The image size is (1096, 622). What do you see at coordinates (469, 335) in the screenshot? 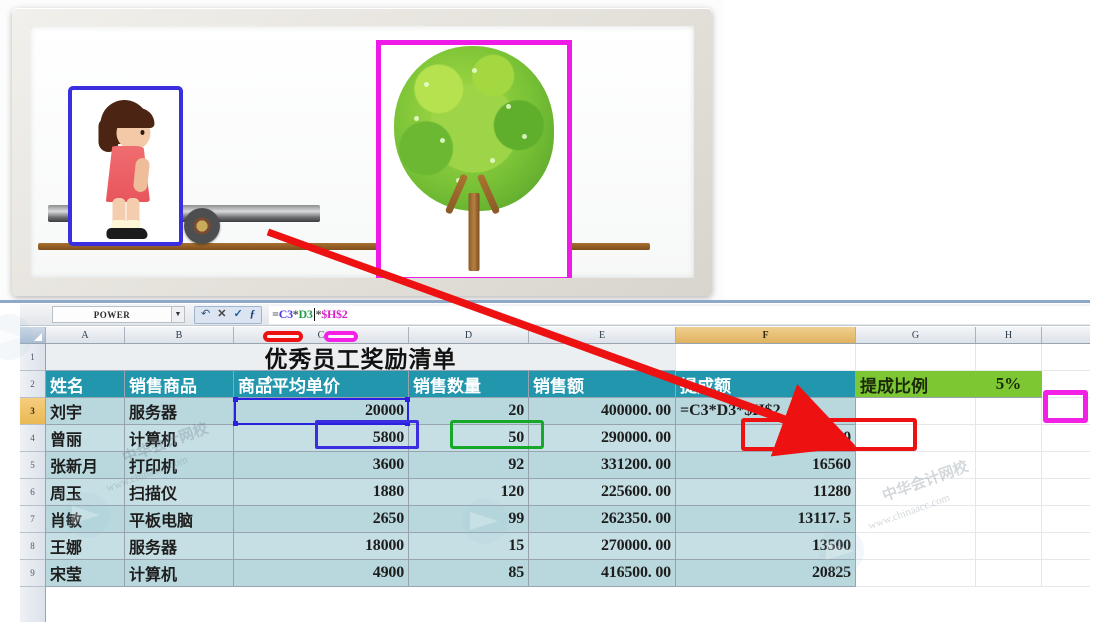
I see `column-header-d: D` at bounding box center [469, 335].